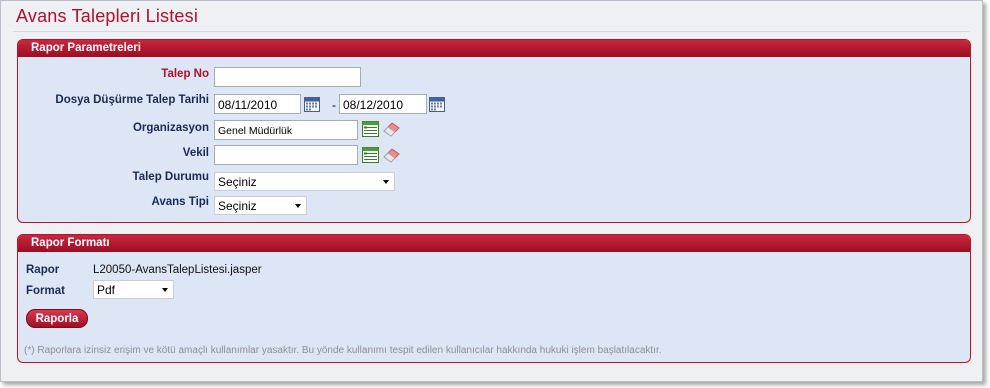  What do you see at coordinates (43, 270) in the screenshot?
I see `rapor-label: Rapor` at bounding box center [43, 270].